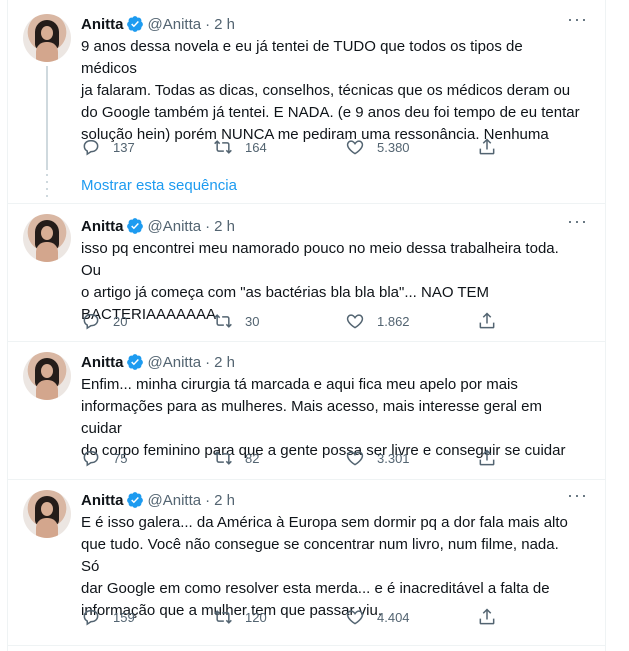 Image resolution: width=629 pixels, height=651 pixels. Describe the element at coordinates (393, 458) in the screenshot. I see `like-count: 3.301` at that location.